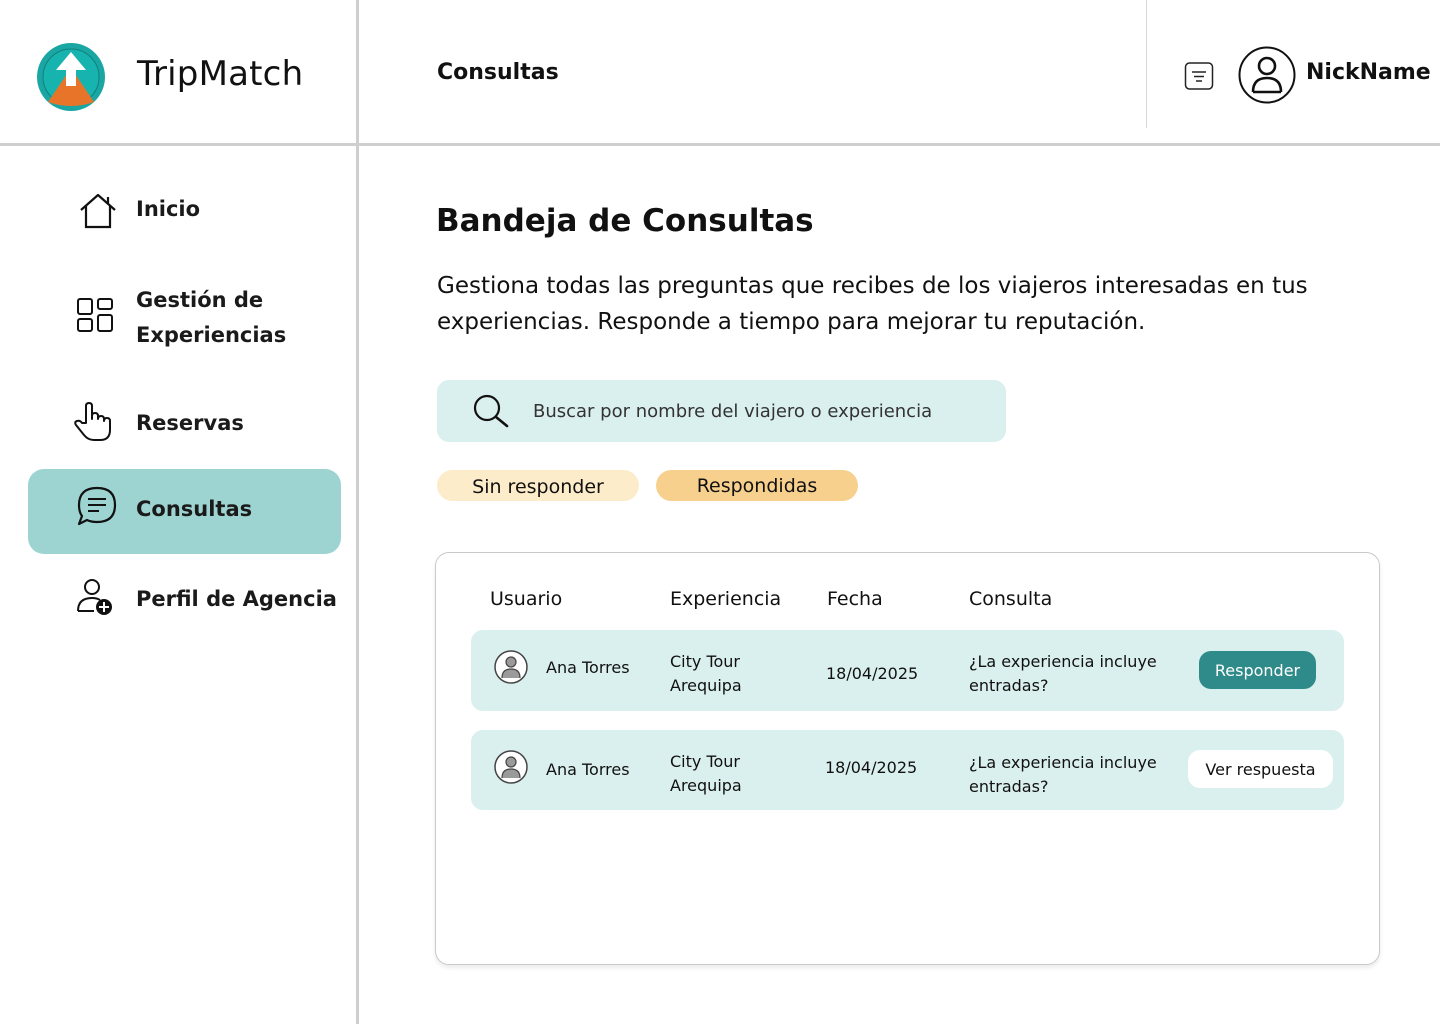 The image size is (1440, 1024). Describe the element at coordinates (168, 209) in the screenshot. I see `sidebar-item-label: Inicio` at that location.